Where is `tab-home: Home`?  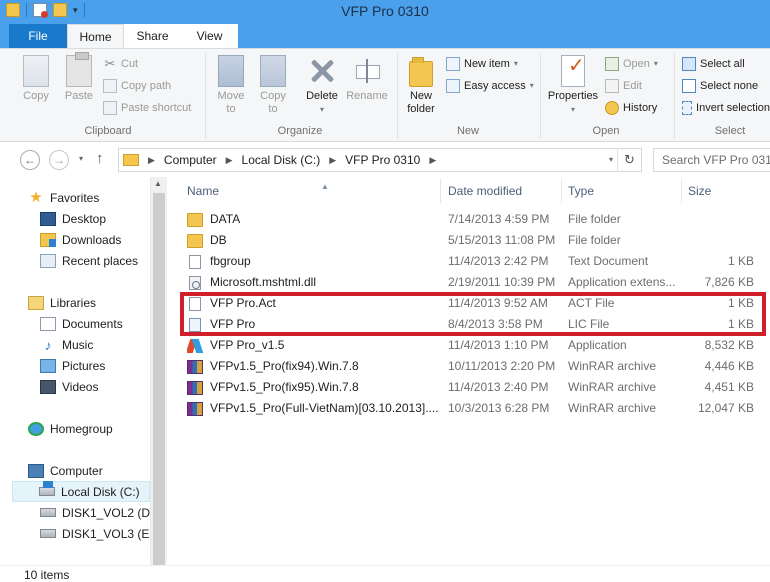 tab-home: Home is located at coordinates (95, 36).